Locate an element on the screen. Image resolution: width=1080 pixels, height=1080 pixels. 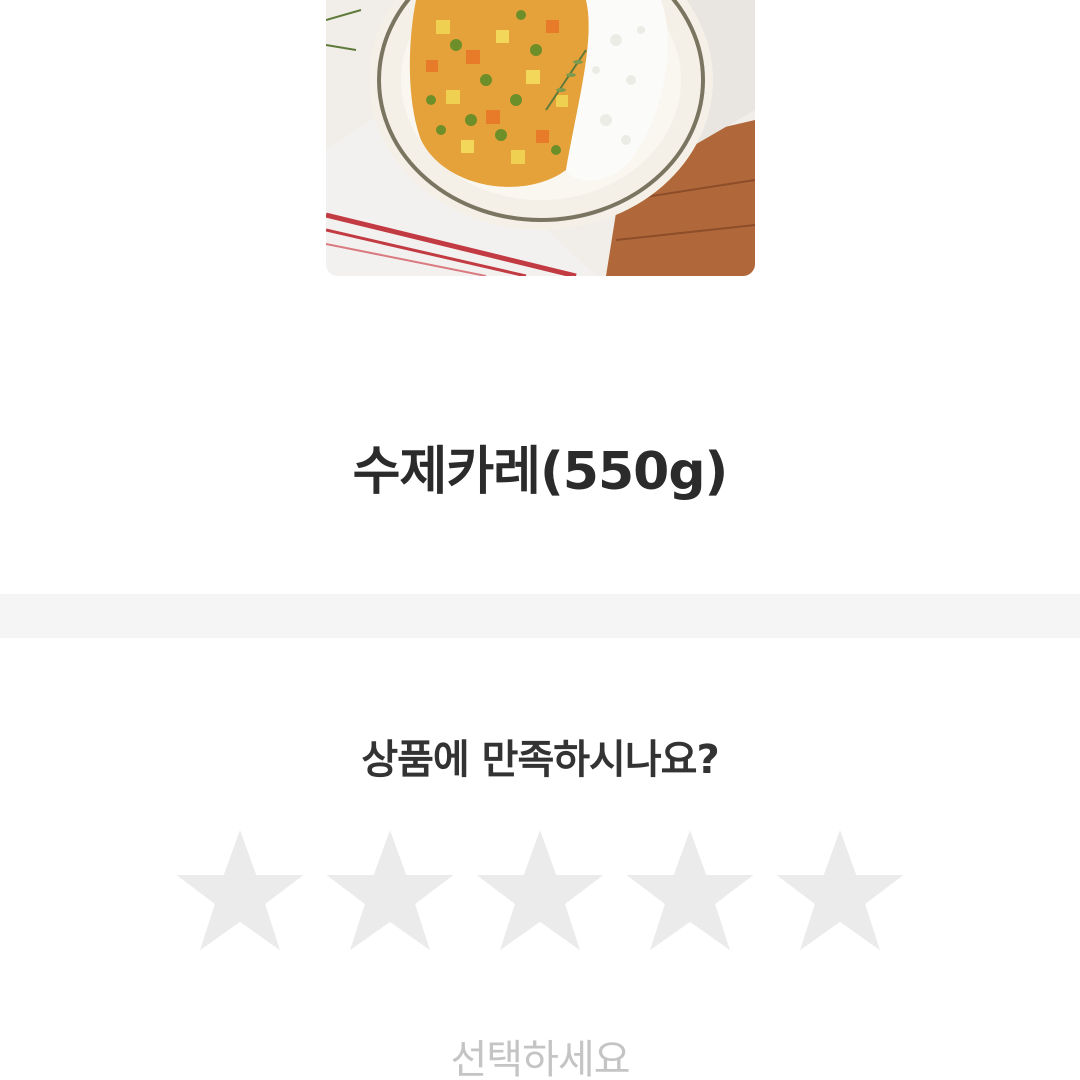
star-1-button is located at coordinates (240, 895).